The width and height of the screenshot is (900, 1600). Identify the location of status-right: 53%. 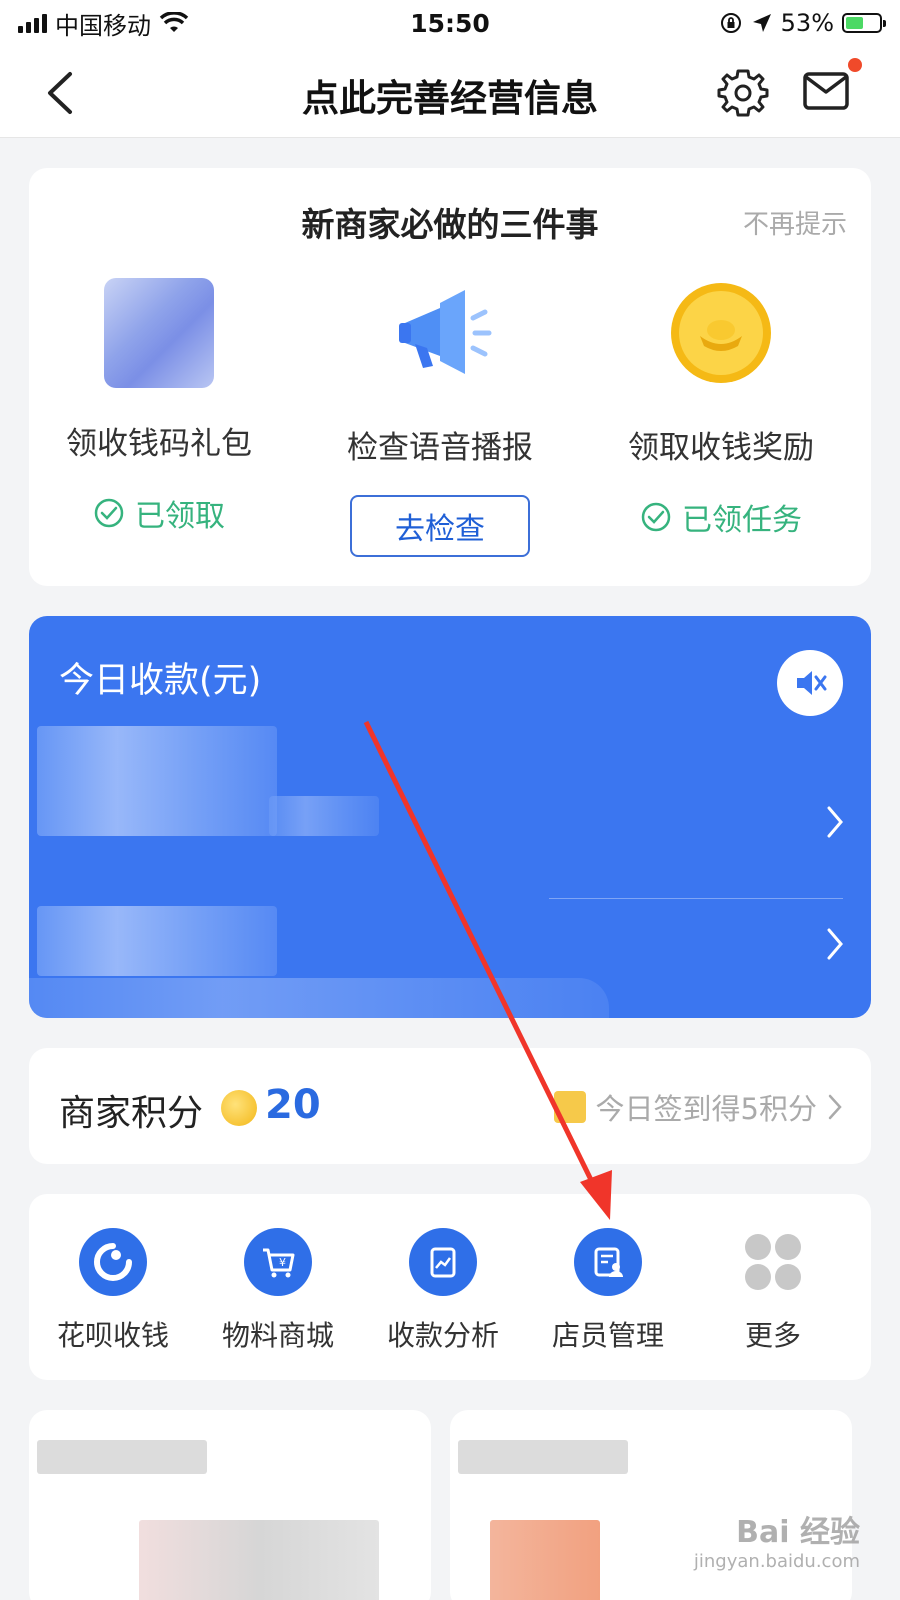
(734, 23).